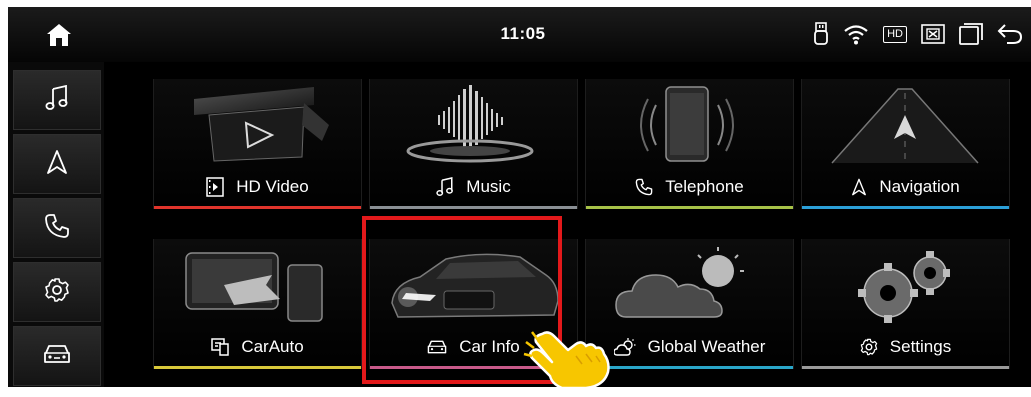 Image resolution: width=1031 pixels, height=397 pixels. I want to click on video-illustration, so click(257, 125).